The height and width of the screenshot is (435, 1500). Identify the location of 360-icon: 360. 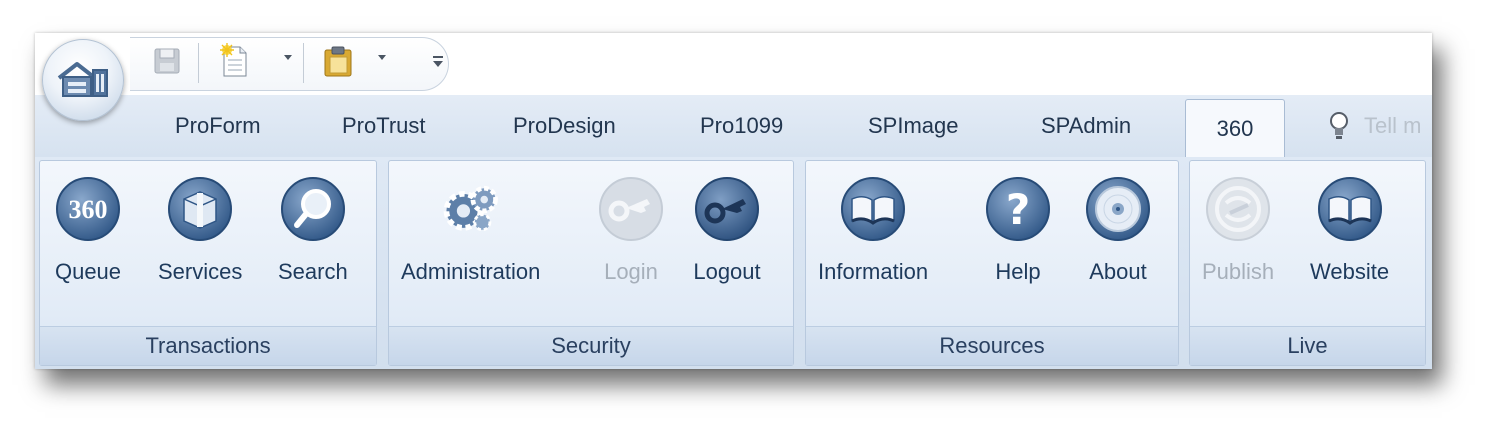
(88, 209).